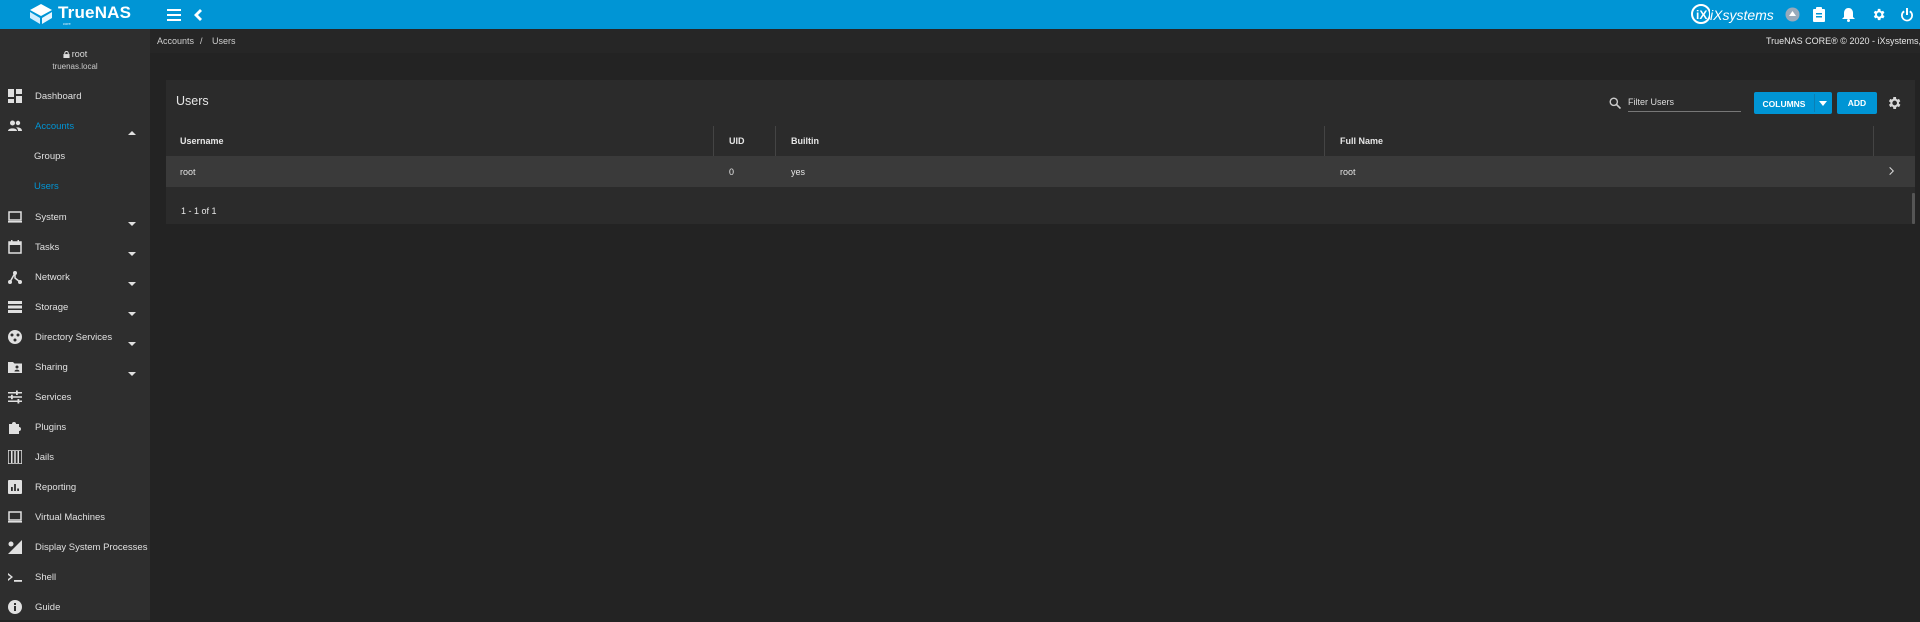 The height and width of the screenshot is (622, 1920). Describe the element at coordinates (1823, 103) in the screenshot. I see `caret-down-icon` at that location.